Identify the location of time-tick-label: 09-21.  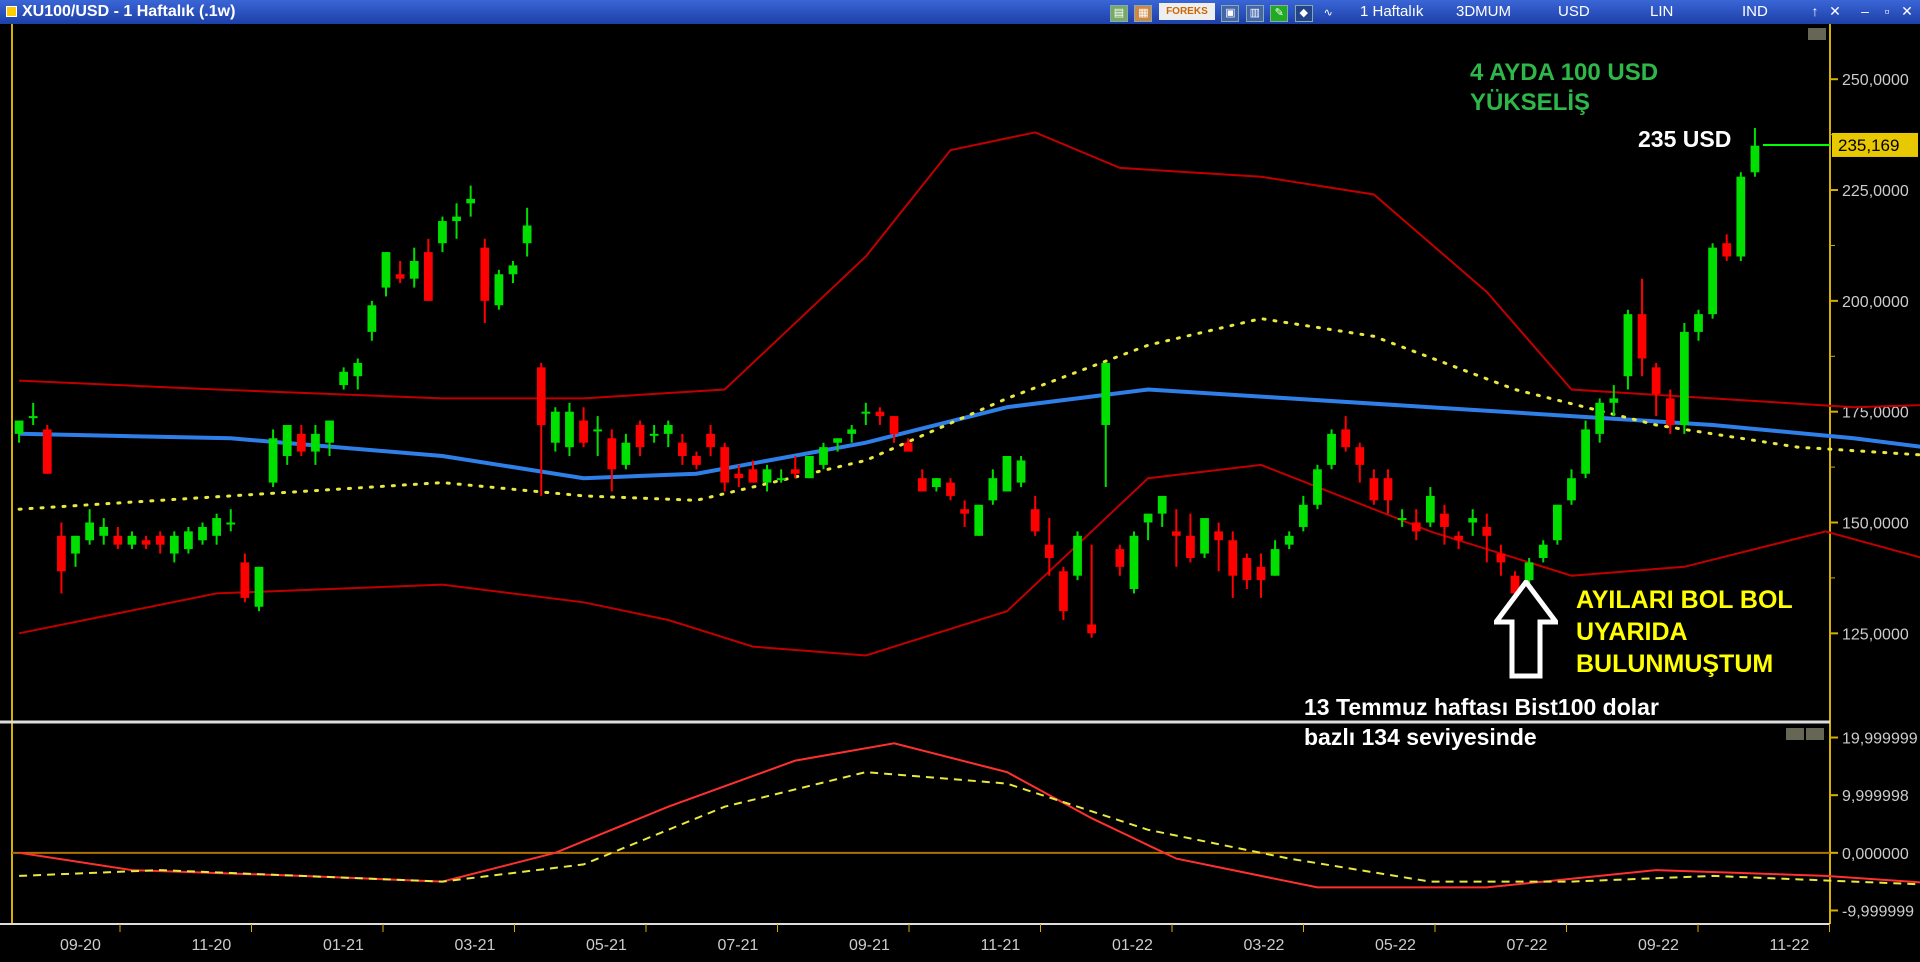
(869, 945).